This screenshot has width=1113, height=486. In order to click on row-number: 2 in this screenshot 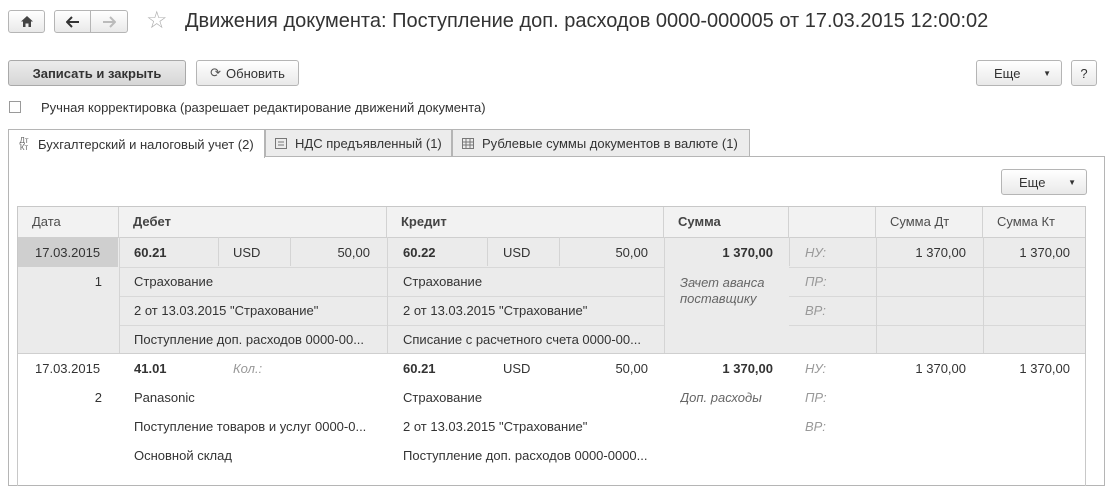, I will do `click(98, 397)`.